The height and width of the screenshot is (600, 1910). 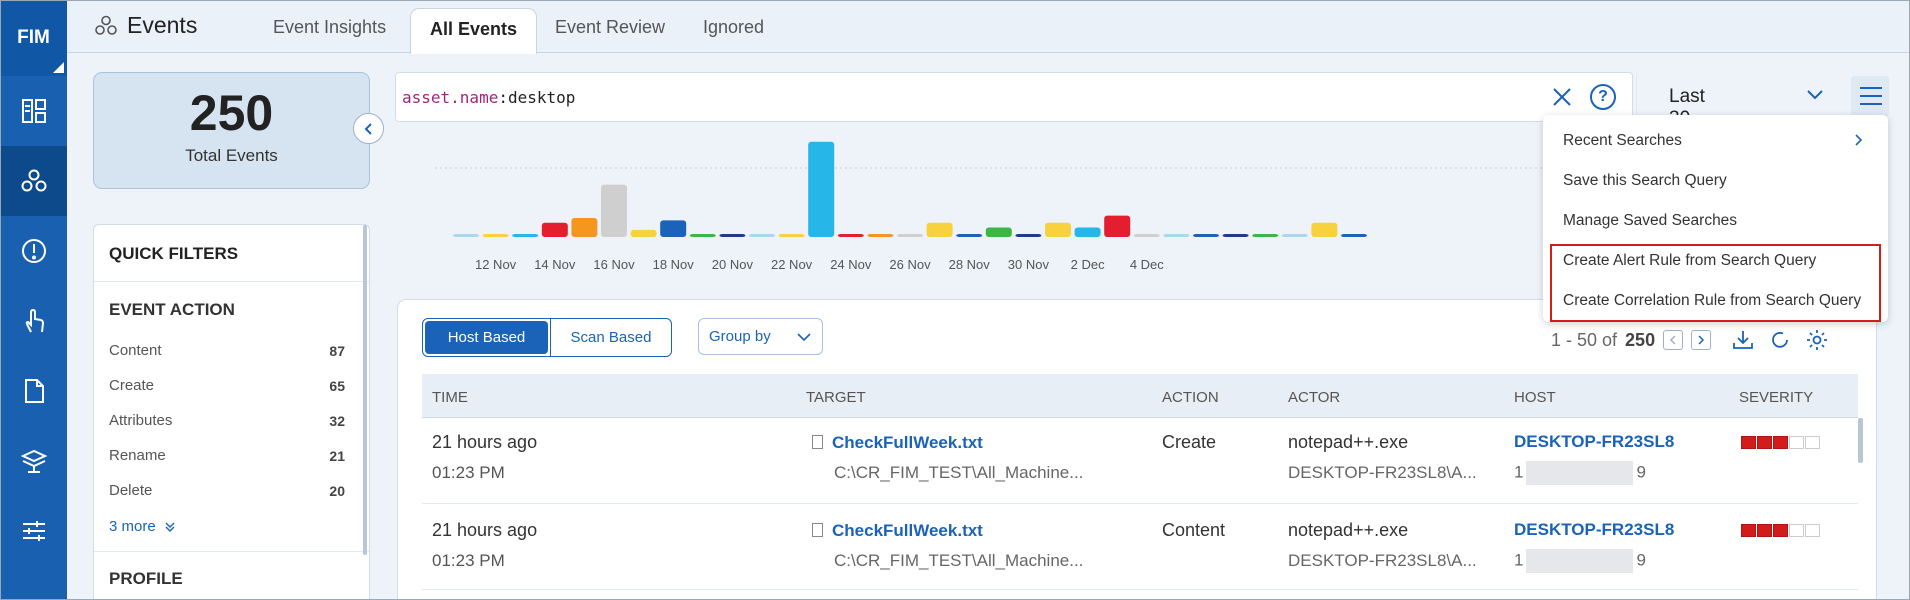 What do you see at coordinates (836, 397) in the screenshot?
I see `col-target: TARGET` at bounding box center [836, 397].